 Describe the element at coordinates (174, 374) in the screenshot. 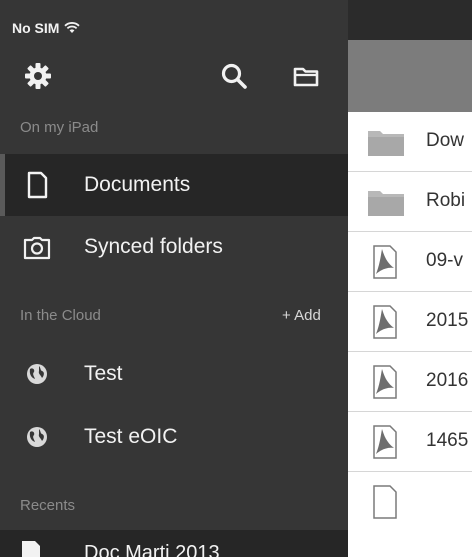

I see `sidebar-item-cloud-test: Test` at that location.